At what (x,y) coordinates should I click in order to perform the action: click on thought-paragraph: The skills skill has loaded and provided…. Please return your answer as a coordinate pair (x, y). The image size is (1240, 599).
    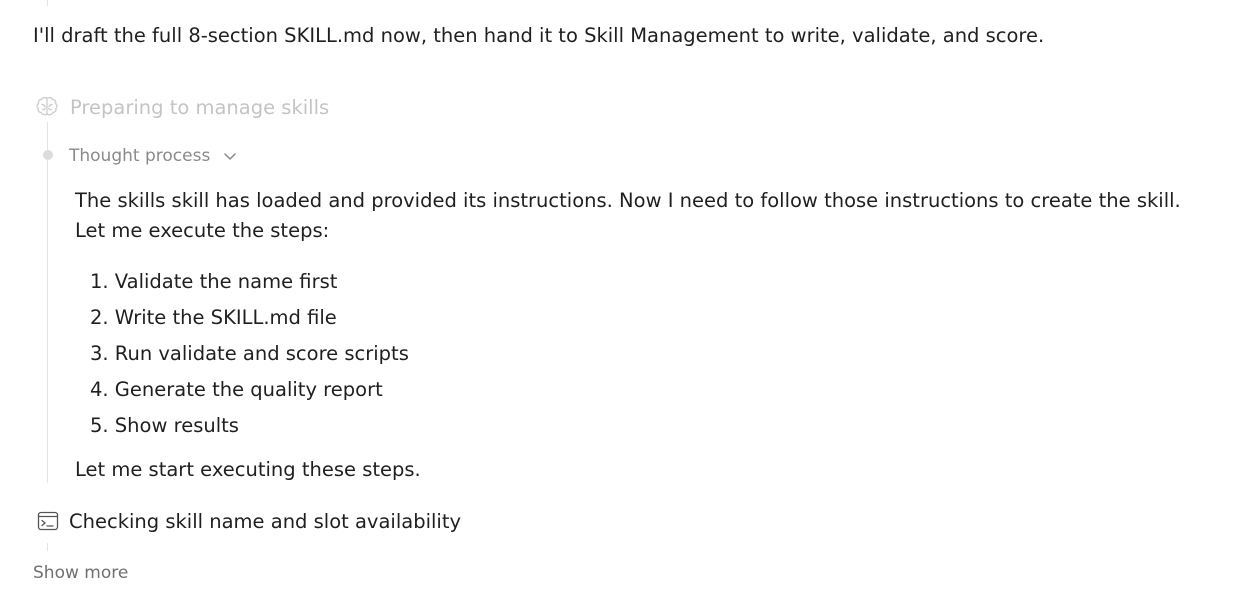
    Looking at the image, I should click on (628, 215).